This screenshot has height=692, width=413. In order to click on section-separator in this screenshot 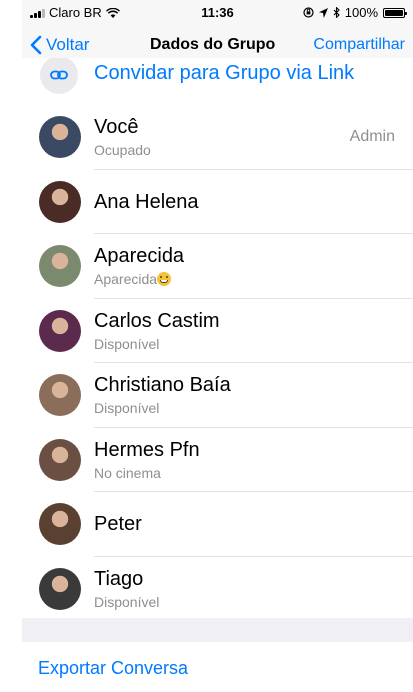, I will do `click(217, 630)`.